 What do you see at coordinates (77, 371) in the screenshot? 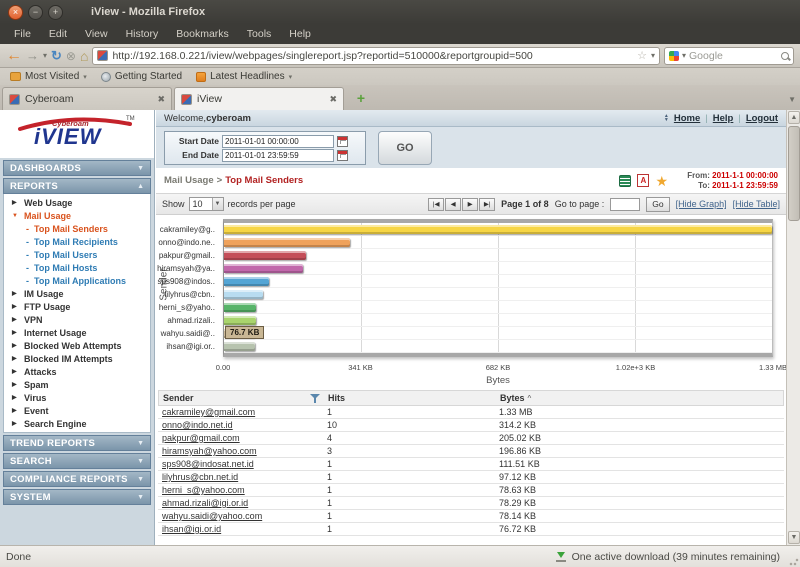
I see `sidebar-group-attacks: ▶ Attacks` at bounding box center [77, 371].